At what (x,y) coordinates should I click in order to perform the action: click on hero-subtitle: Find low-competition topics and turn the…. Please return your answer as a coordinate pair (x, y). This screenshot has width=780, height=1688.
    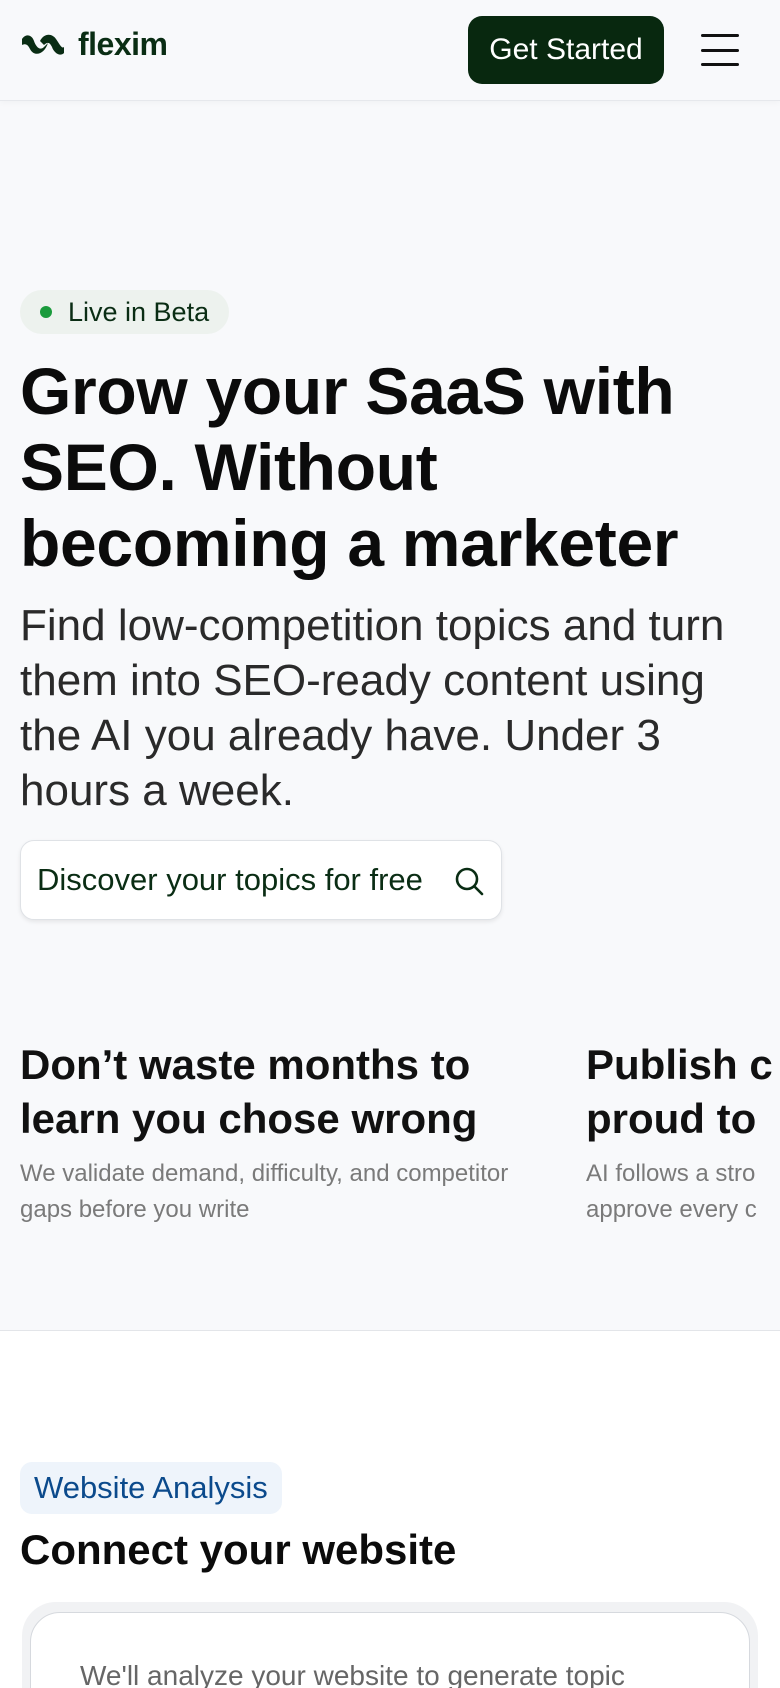
    Looking at the image, I should click on (372, 708).